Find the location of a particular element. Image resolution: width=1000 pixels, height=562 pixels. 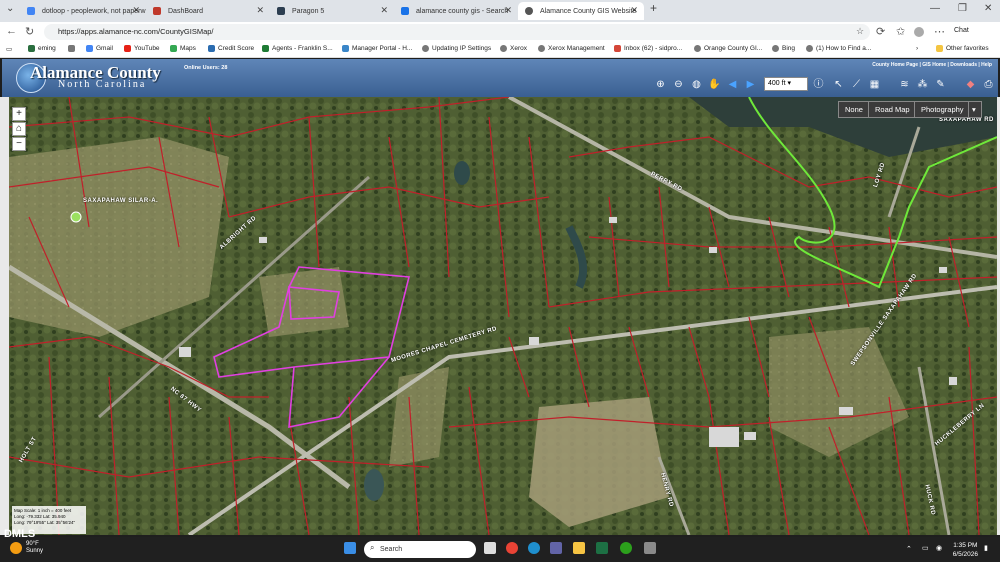

favorite-item: eming is located at coordinates (42, 48).